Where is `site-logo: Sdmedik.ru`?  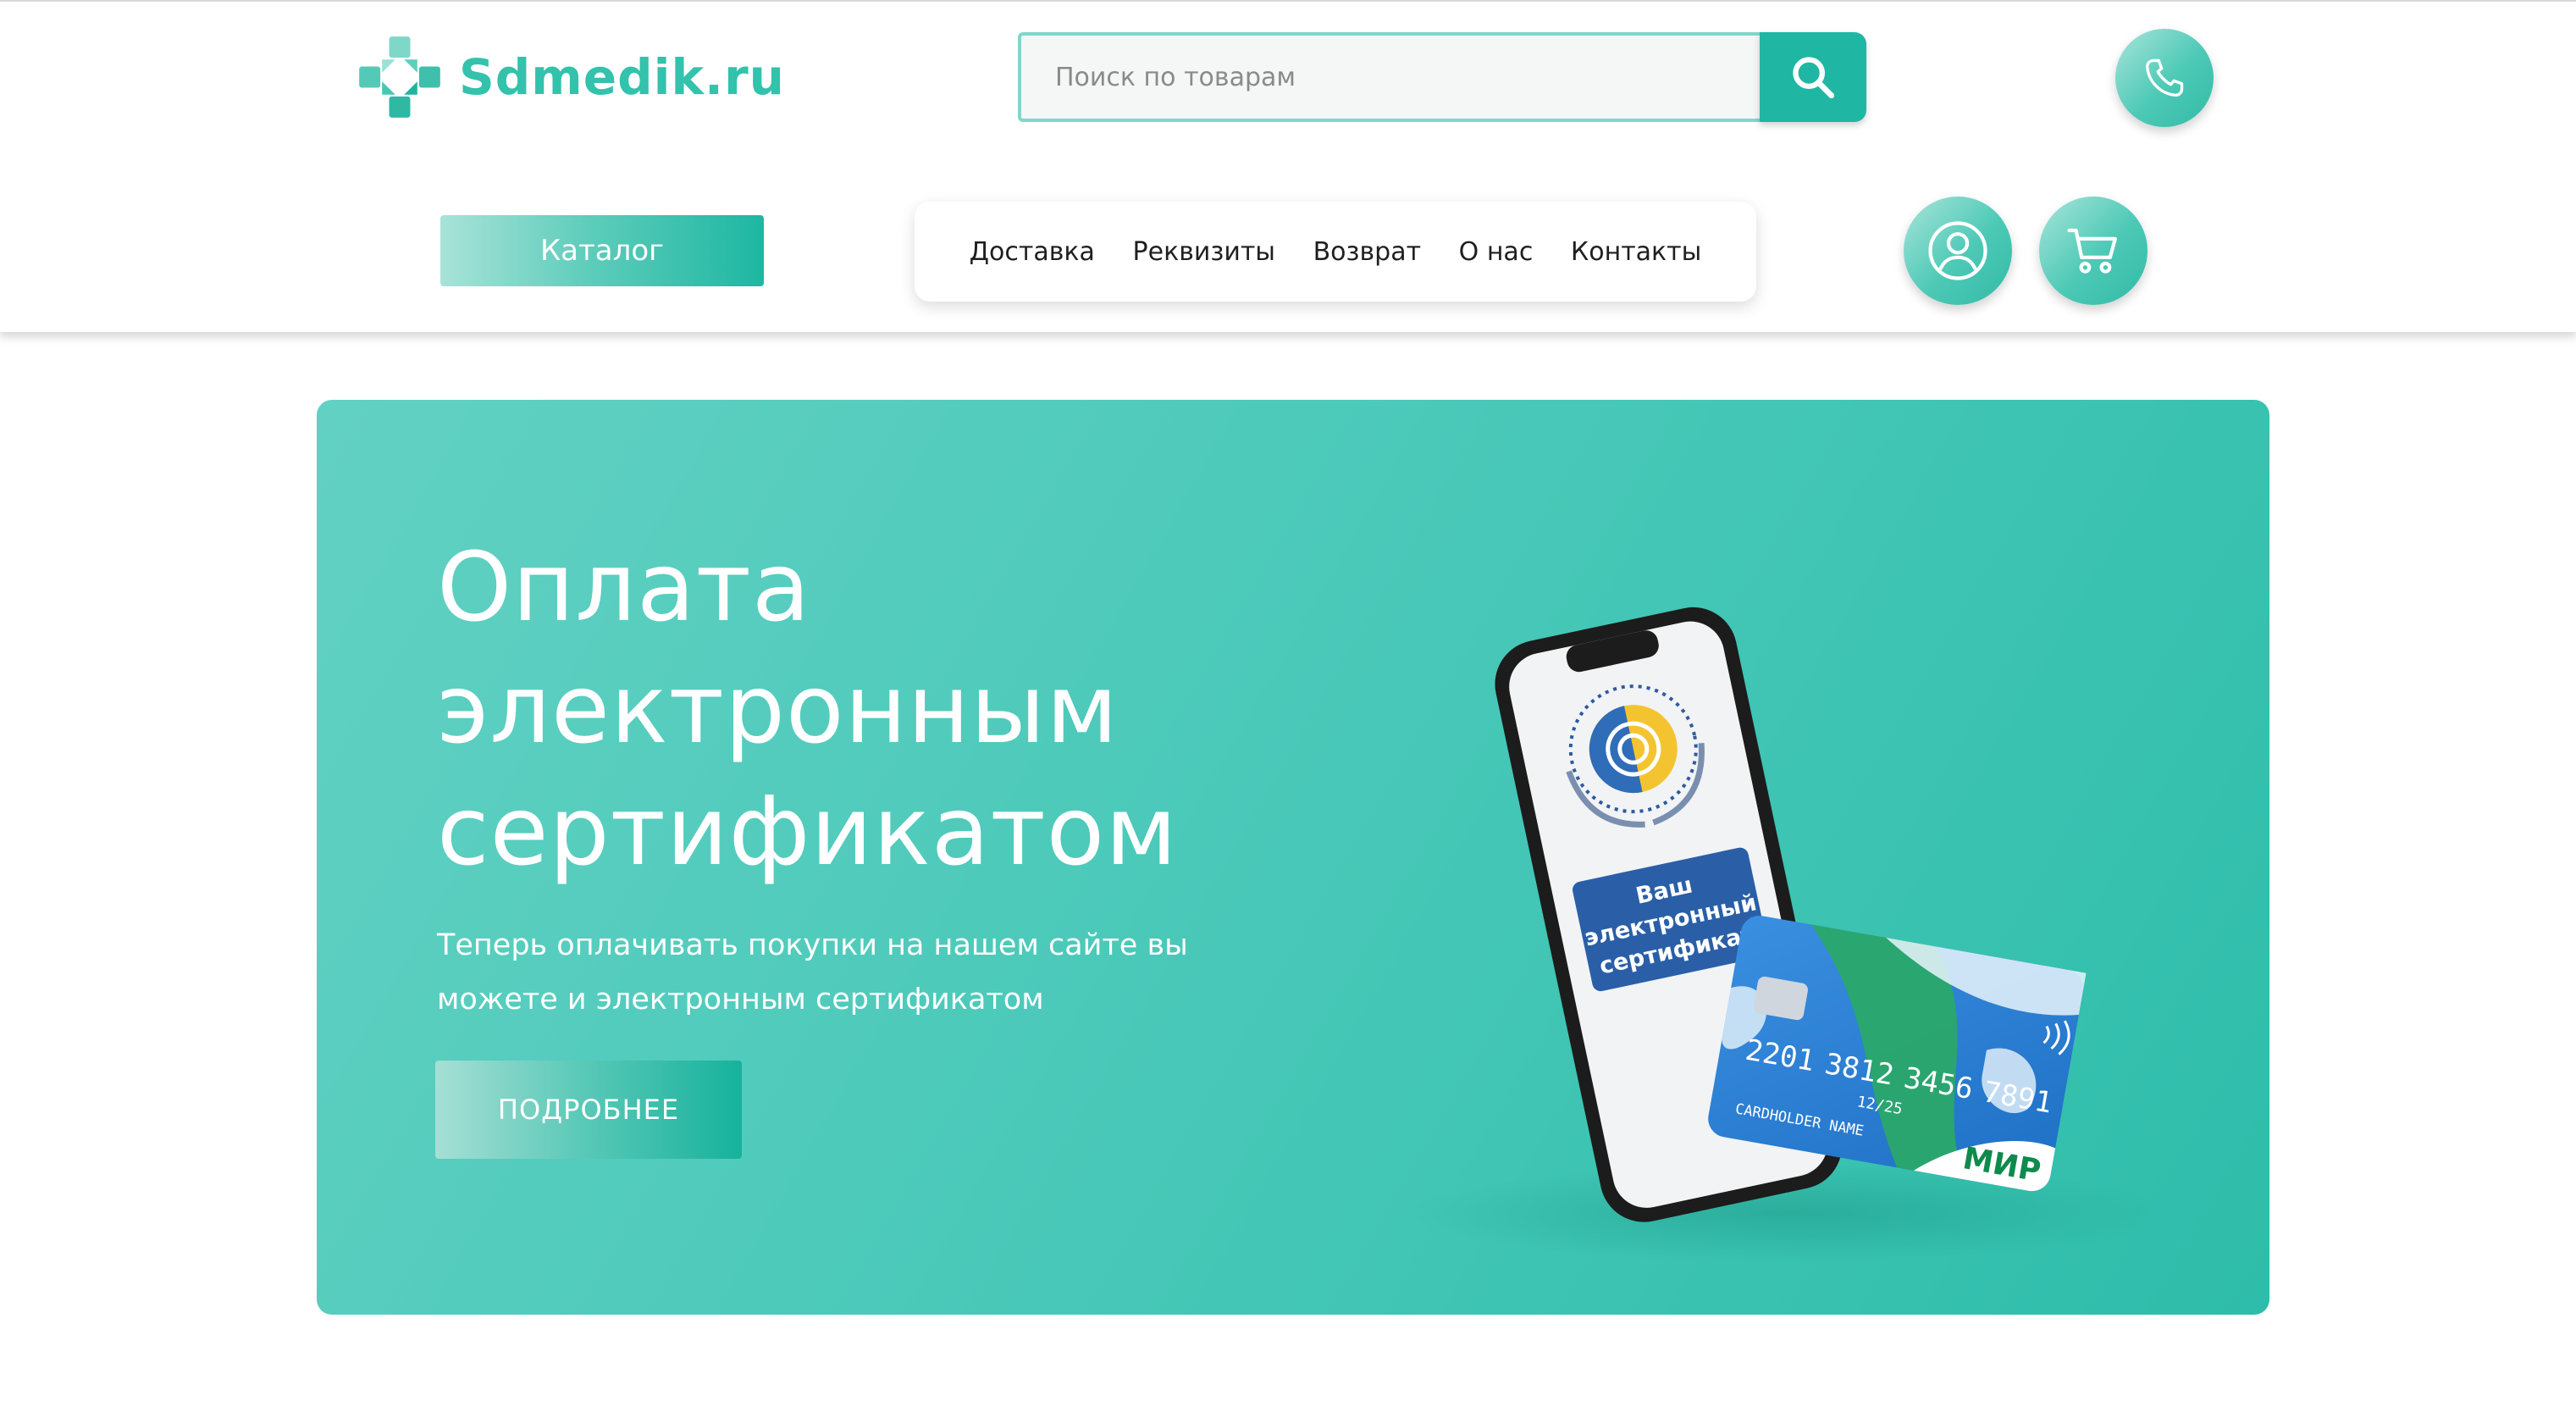 site-logo: Sdmedik.ru is located at coordinates (570, 77).